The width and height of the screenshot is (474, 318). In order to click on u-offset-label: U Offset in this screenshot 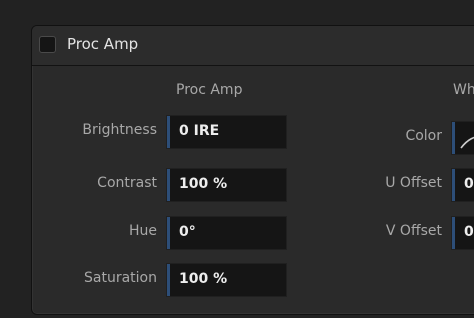, I will do `click(413, 183)`.